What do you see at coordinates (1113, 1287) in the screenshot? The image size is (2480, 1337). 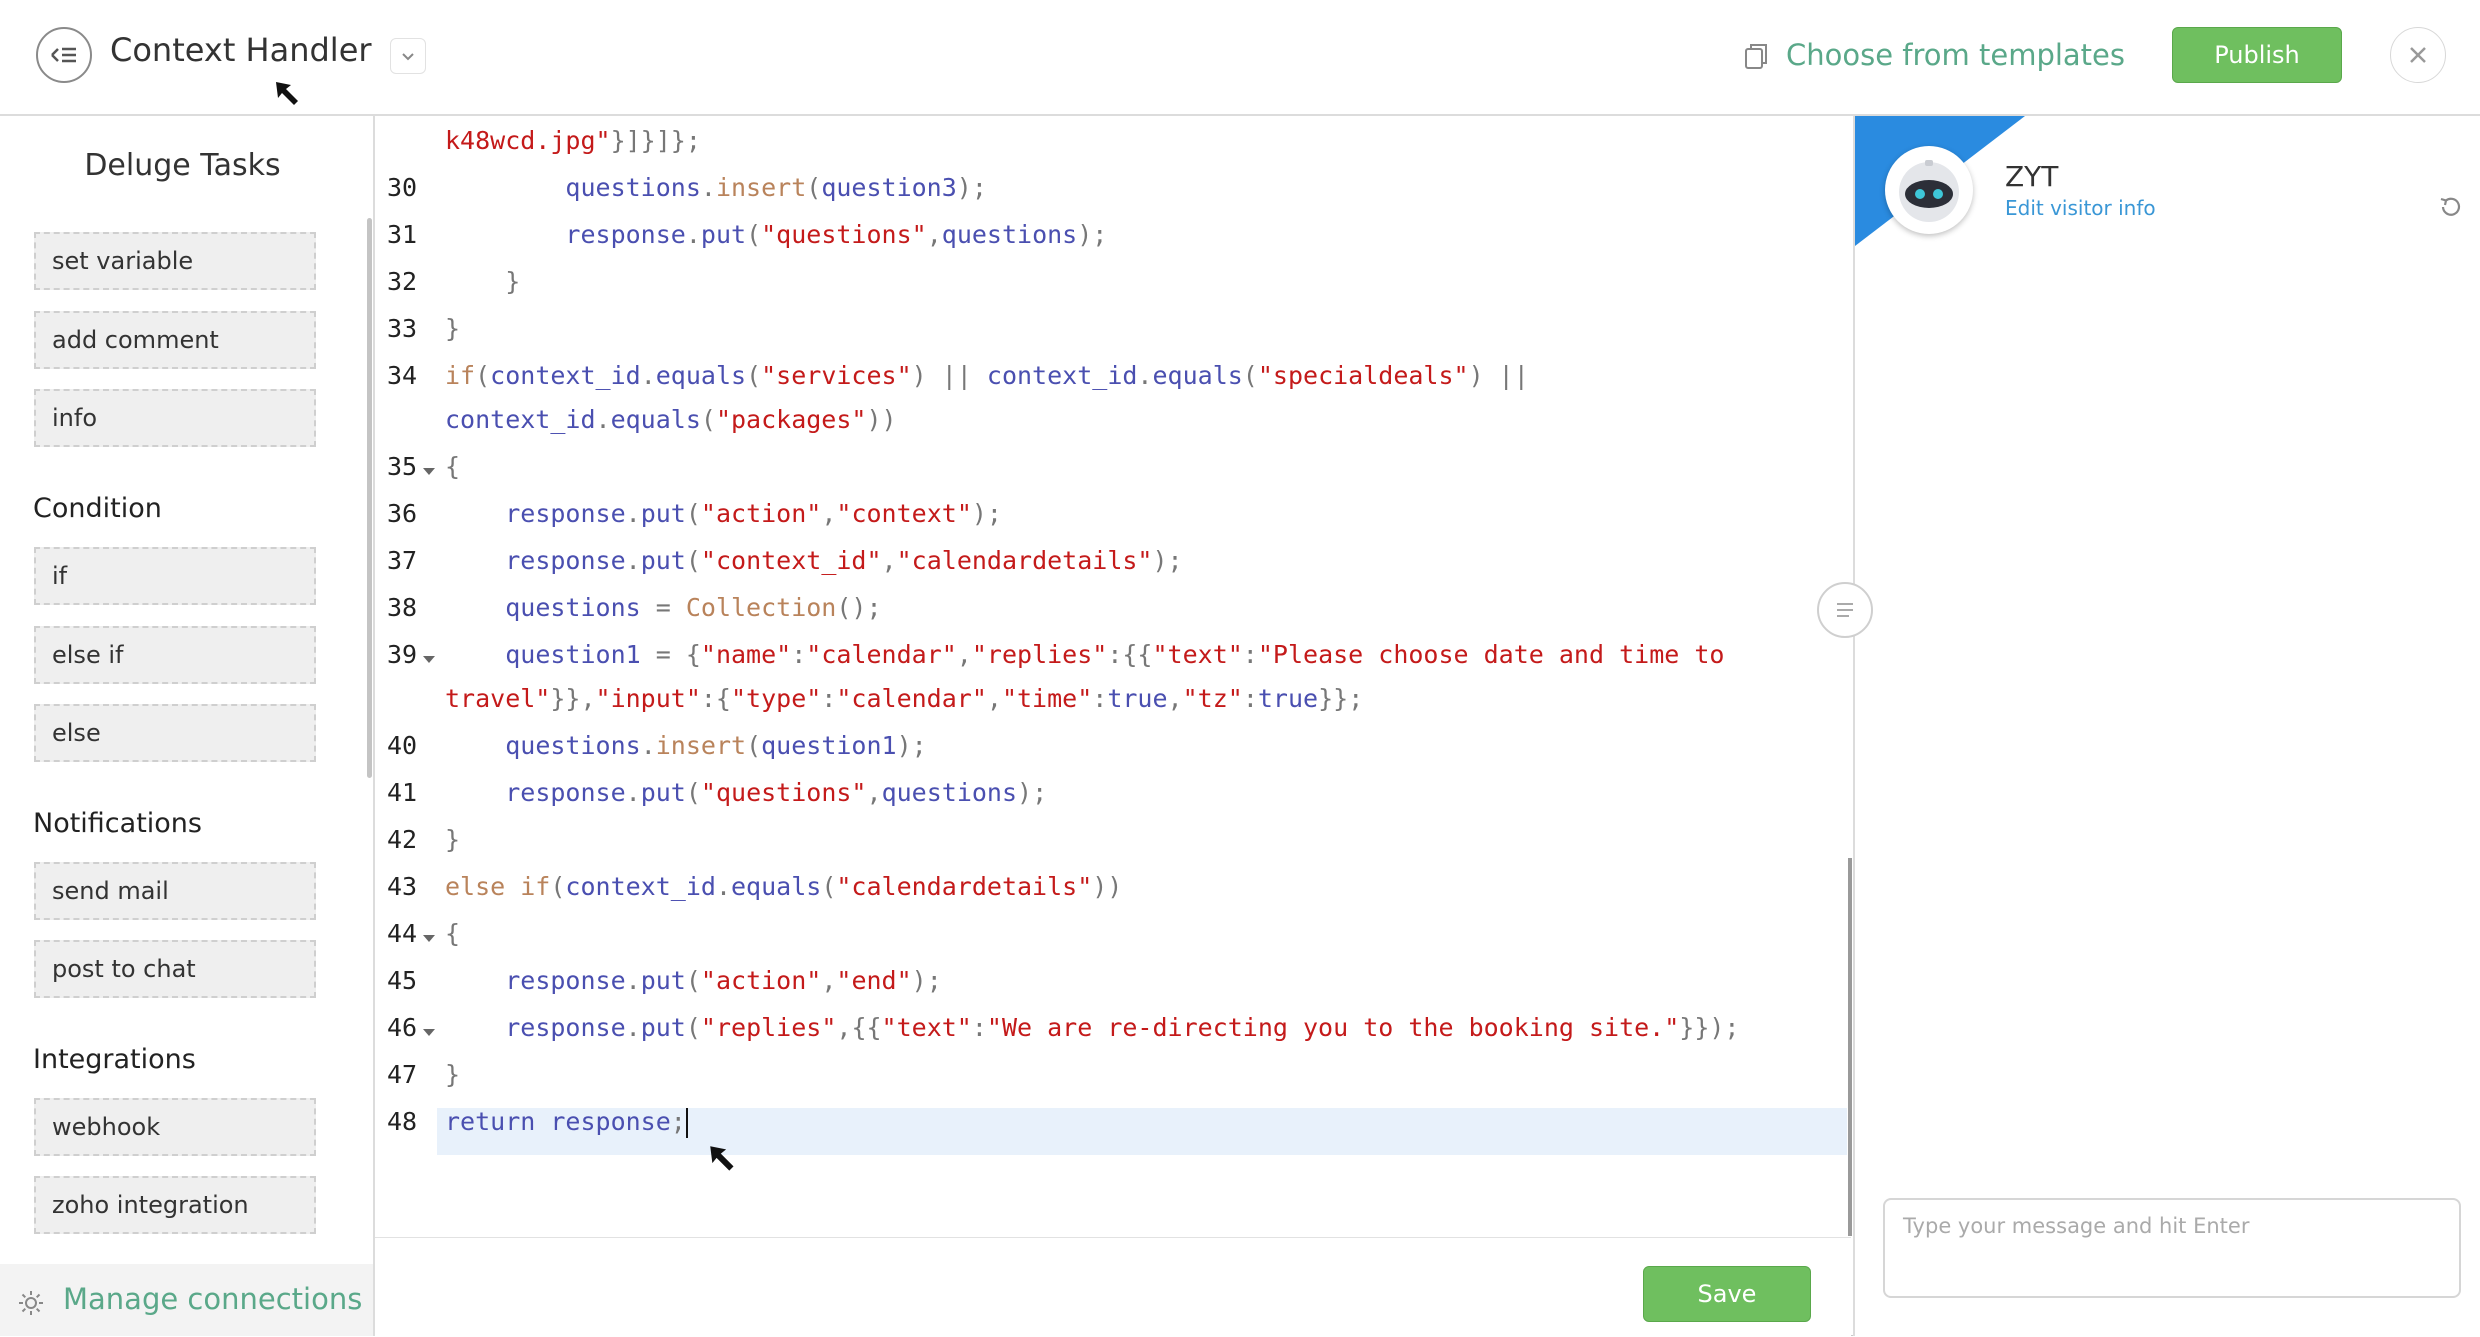 I see `editor-footer: Save` at bounding box center [1113, 1287].